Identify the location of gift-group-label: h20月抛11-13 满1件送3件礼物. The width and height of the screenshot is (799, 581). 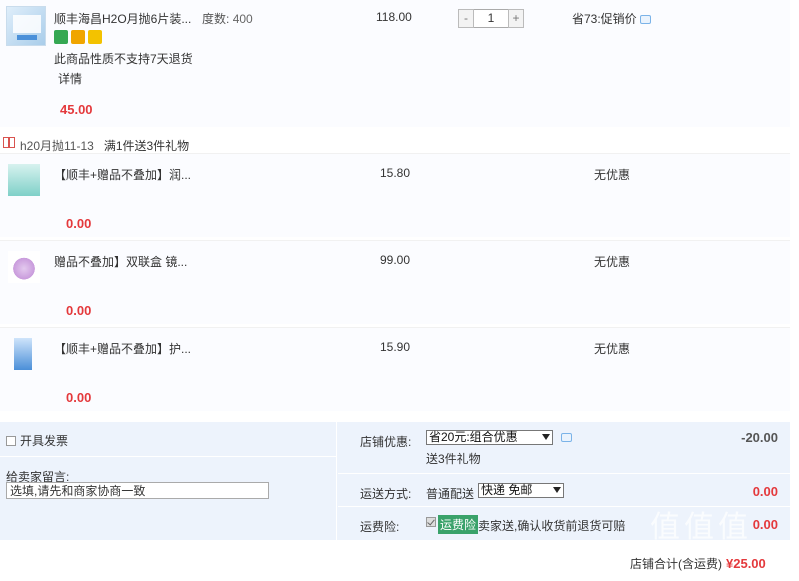
(104, 145).